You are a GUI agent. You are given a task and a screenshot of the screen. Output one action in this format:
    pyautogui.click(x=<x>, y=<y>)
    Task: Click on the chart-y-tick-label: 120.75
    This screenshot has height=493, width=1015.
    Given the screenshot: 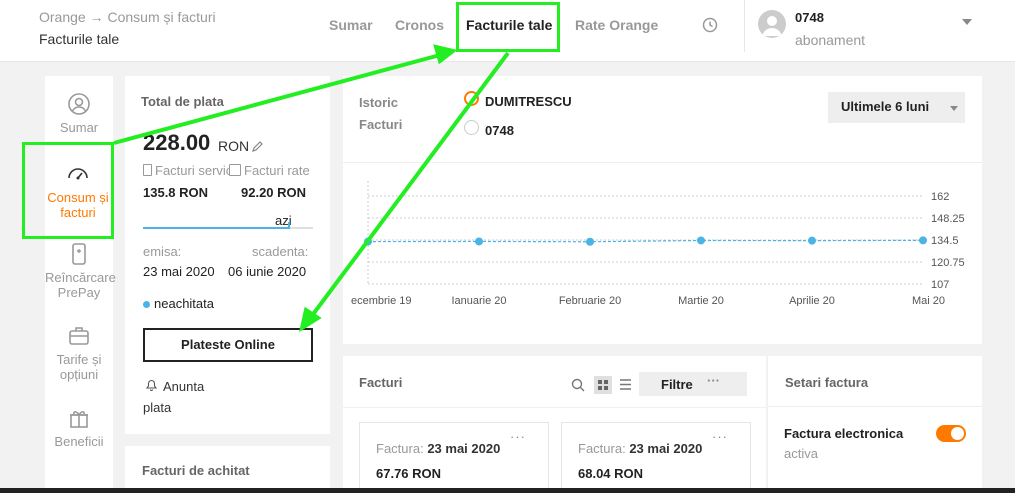 What is the action you would take?
    pyautogui.click(x=948, y=263)
    